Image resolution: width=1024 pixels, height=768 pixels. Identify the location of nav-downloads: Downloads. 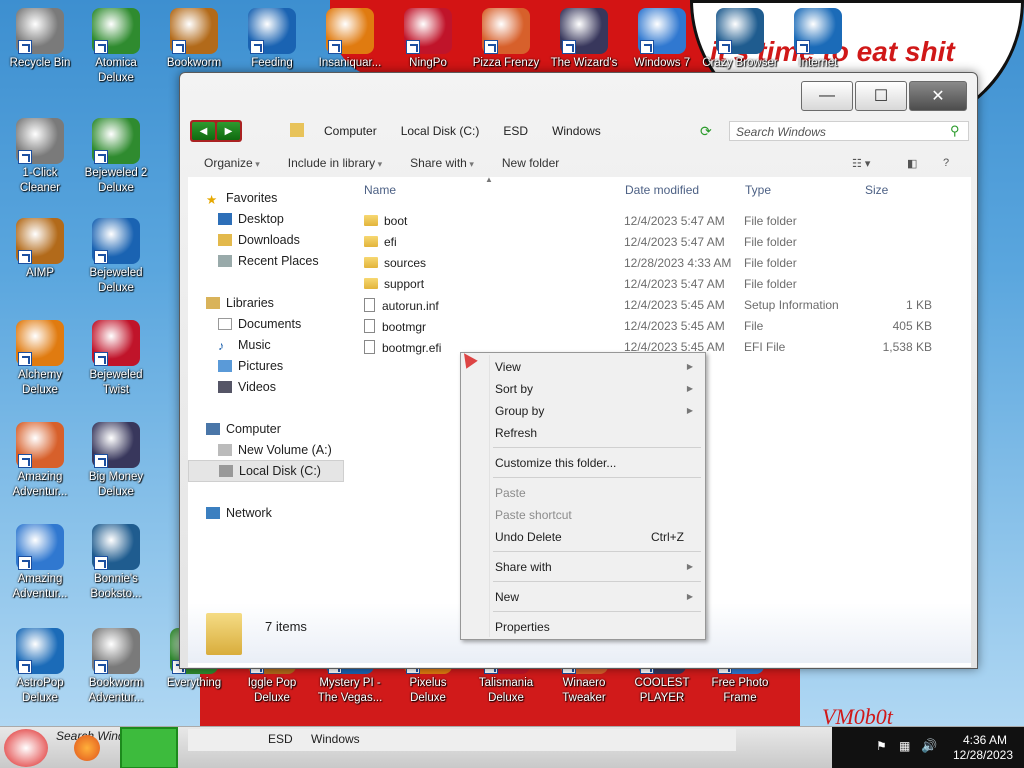
(259, 240).